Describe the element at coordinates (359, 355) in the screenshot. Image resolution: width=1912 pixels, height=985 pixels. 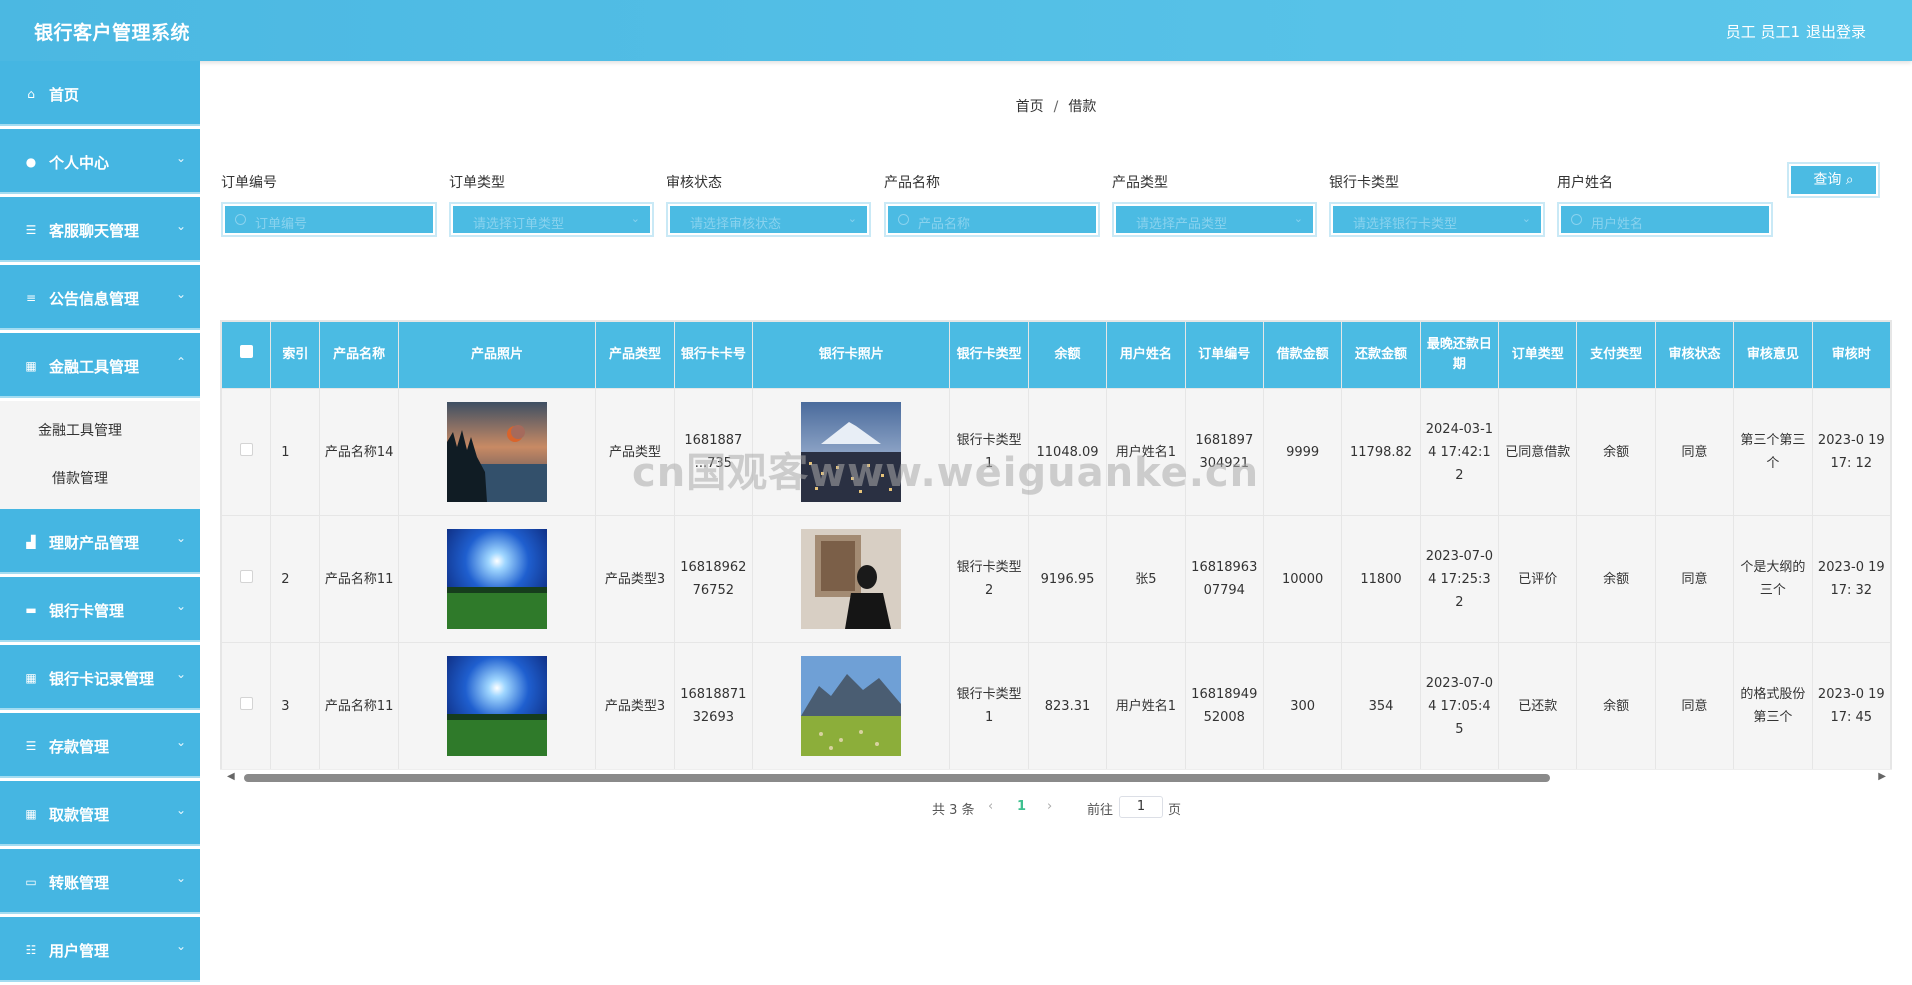
I see `col-header: 产品名称` at that location.